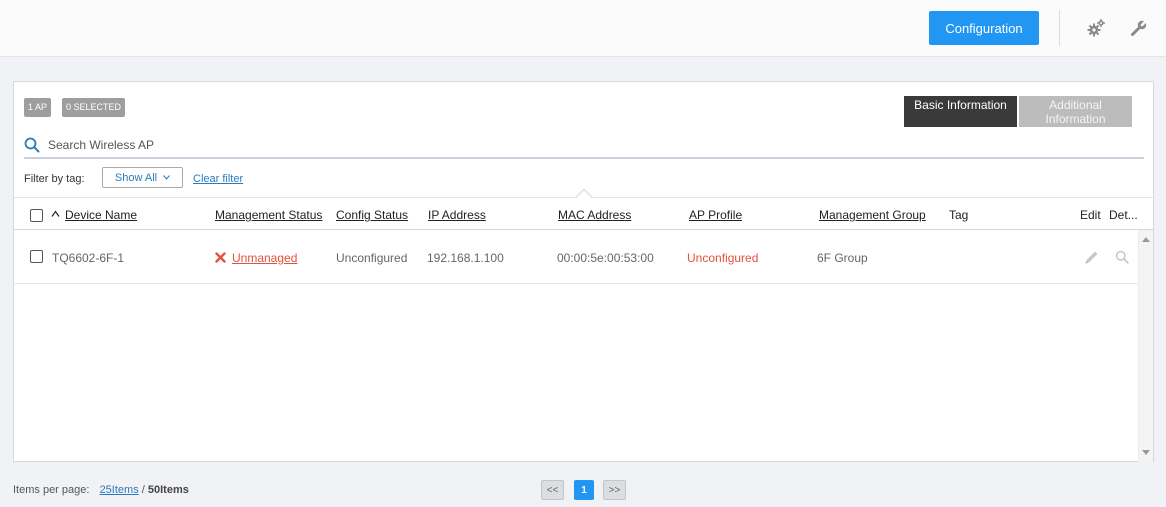 The height and width of the screenshot is (507, 1166). I want to click on tab-basic-information: Basic Information, so click(960, 111).